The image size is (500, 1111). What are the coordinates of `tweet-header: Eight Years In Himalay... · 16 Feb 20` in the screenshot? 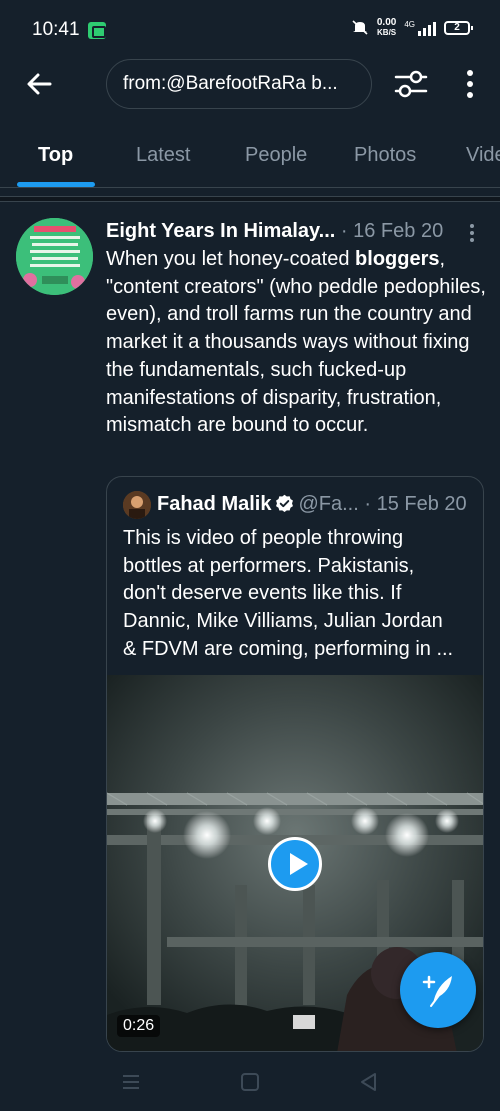 It's located at (286, 233).